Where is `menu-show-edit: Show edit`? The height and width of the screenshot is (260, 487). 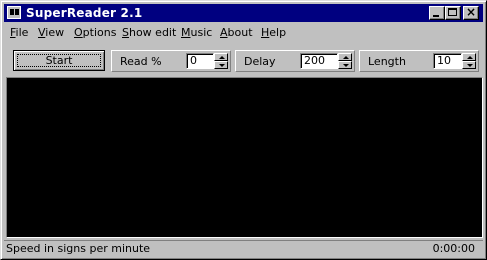 menu-show-edit: Show edit is located at coordinates (149, 32).